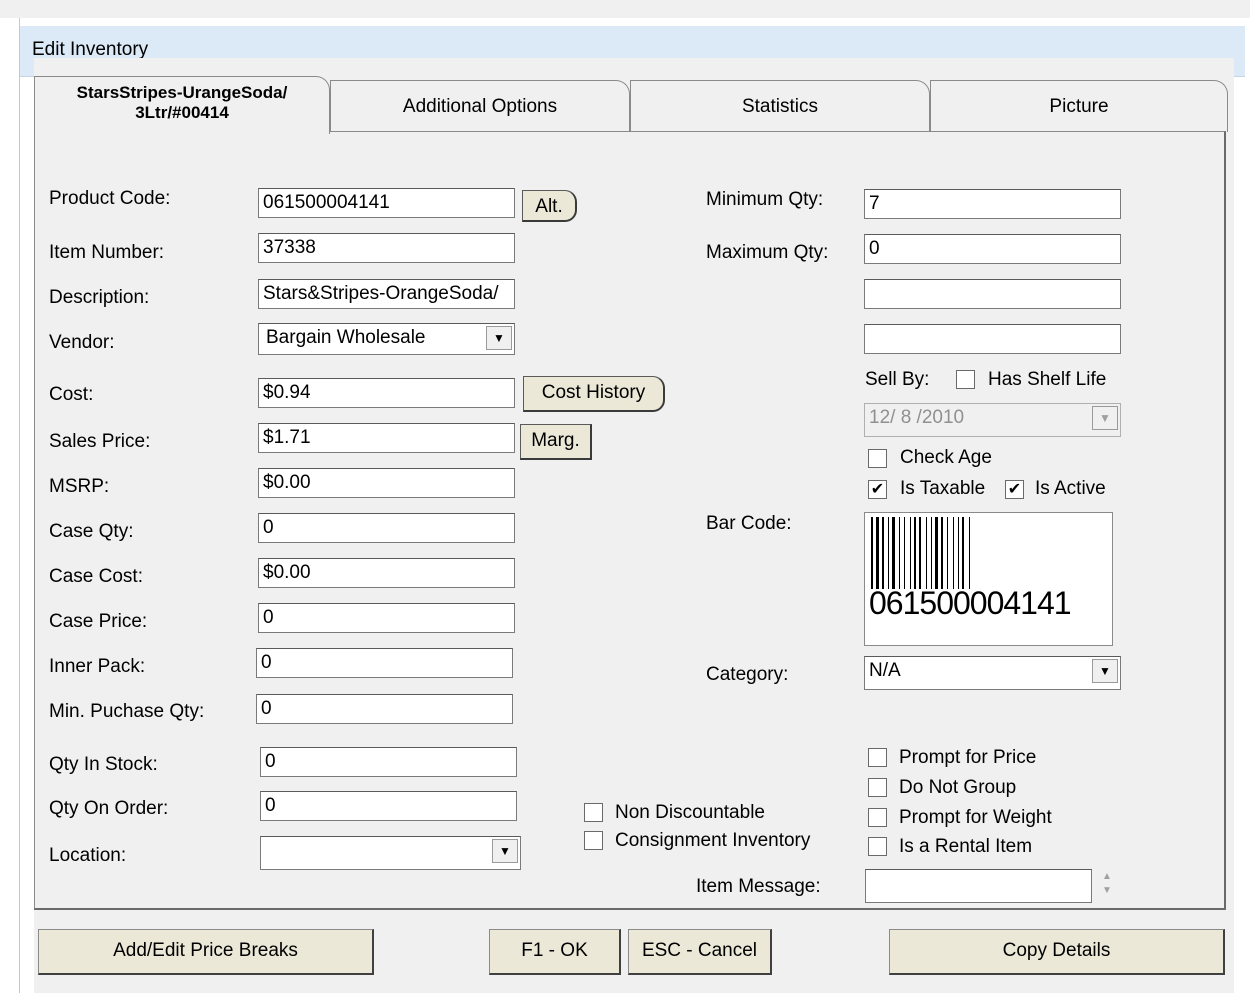  What do you see at coordinates (1070, 488) in the screenshot?
I see `is-active-label: Is Active` at bounding box center [1070, 488].